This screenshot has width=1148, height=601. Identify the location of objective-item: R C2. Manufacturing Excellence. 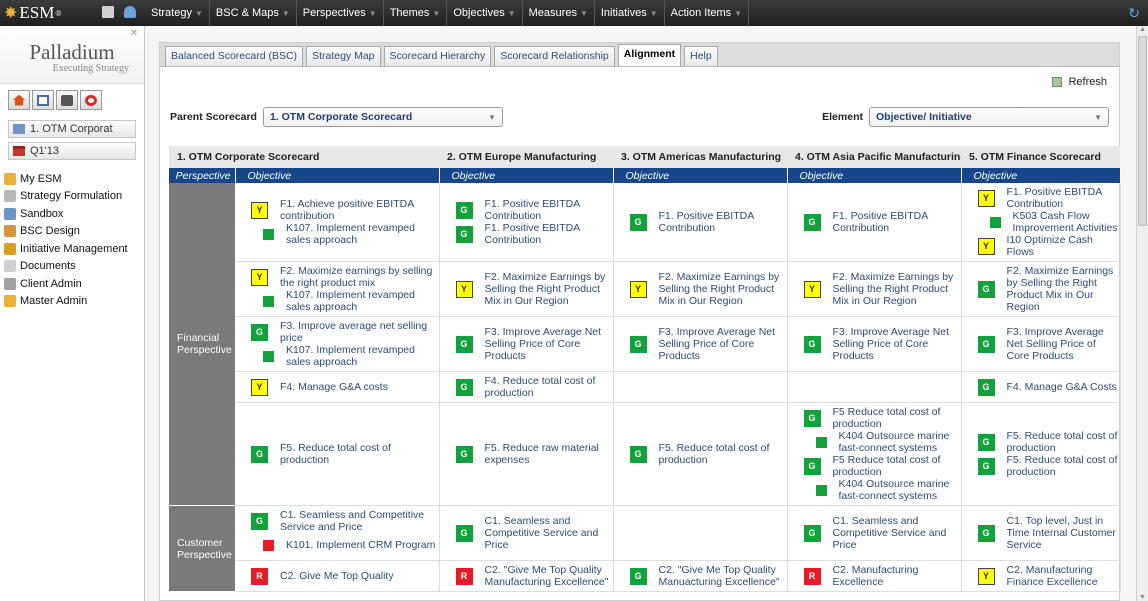
(874, 576).